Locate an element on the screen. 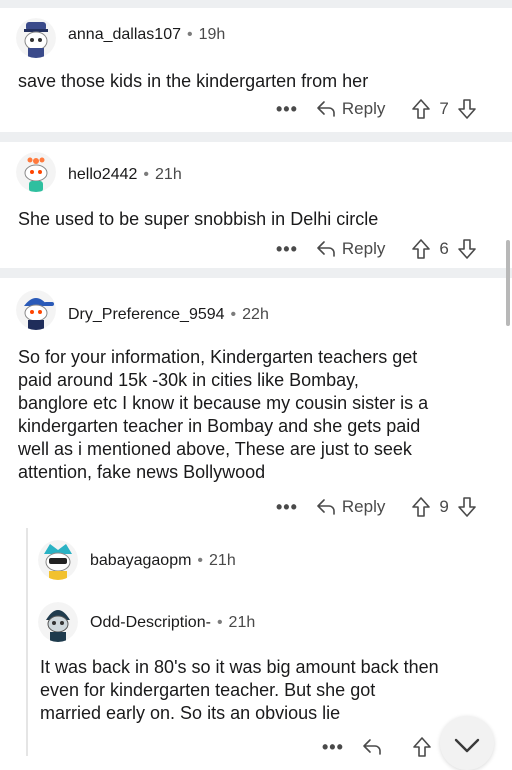 The width and height of the screenshot is (512, 770). vote-controls: 9 is located at coordinates (443, 507).